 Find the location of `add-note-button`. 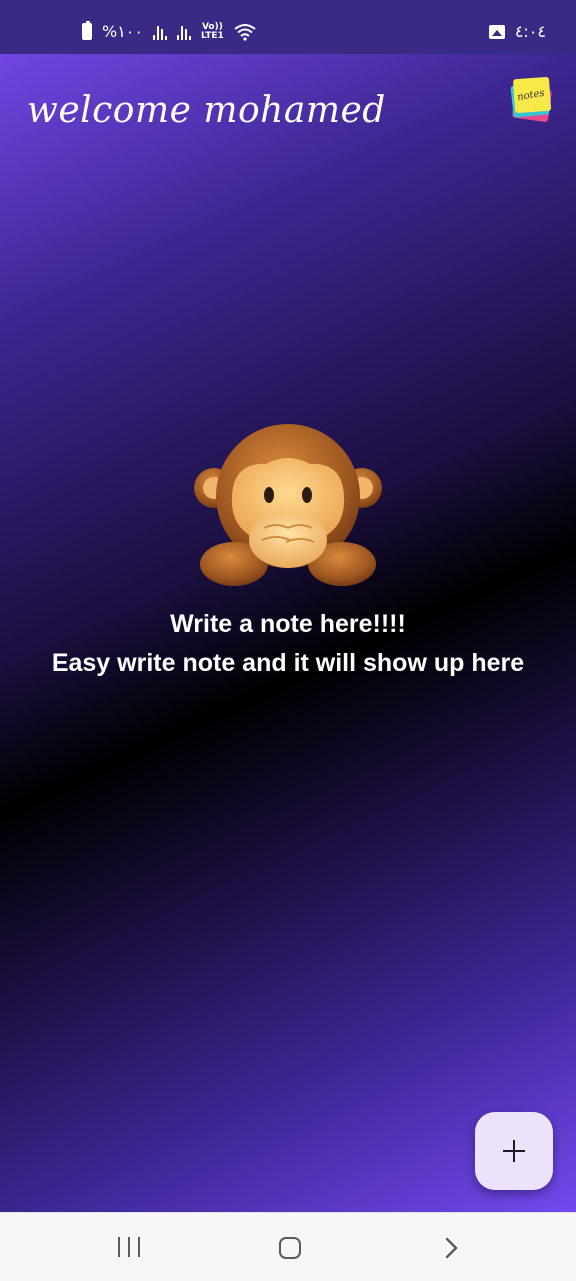

add-note-button is located at coordinates (514, 1151).